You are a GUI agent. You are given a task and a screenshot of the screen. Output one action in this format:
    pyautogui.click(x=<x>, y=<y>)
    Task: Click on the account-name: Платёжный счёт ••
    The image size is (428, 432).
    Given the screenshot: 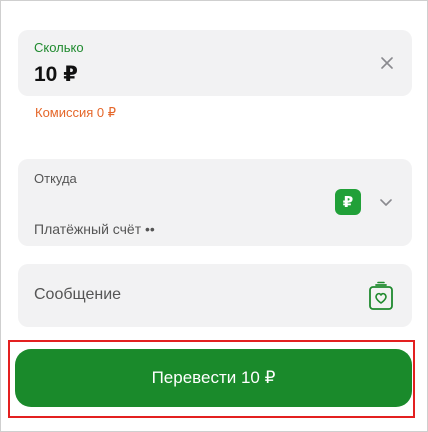 What is the action you would take?
    pyautogui.click(x=94, y=229)
    